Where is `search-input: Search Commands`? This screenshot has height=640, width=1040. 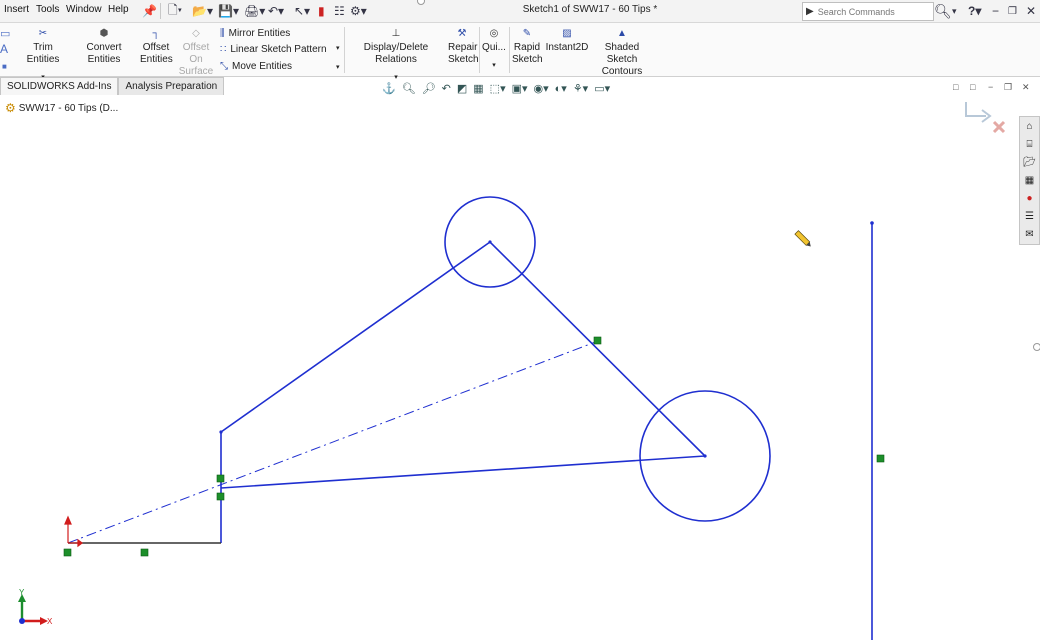
search-input: Search Commands is located at coordinates (856, 12).